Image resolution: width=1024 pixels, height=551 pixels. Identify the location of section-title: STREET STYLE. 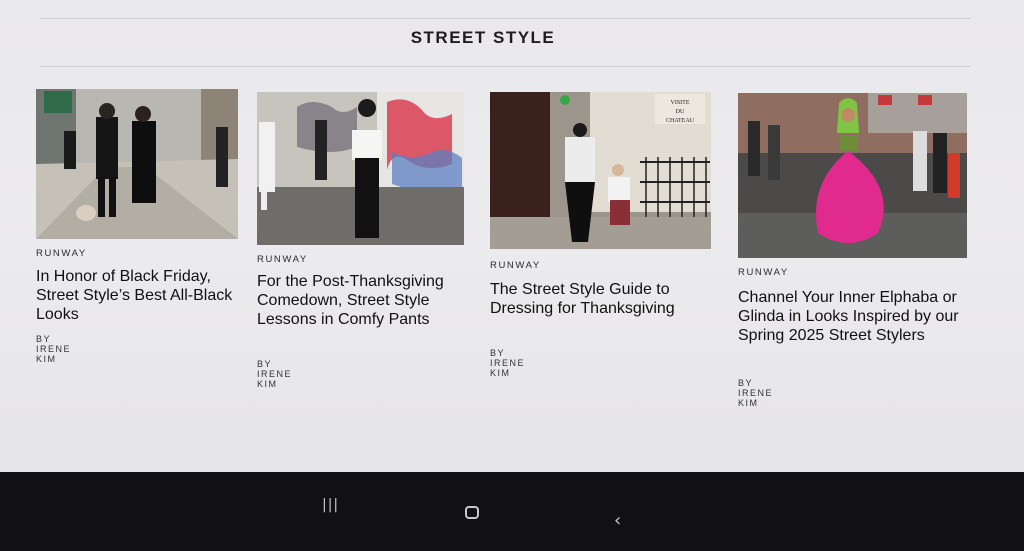
(483, 37).